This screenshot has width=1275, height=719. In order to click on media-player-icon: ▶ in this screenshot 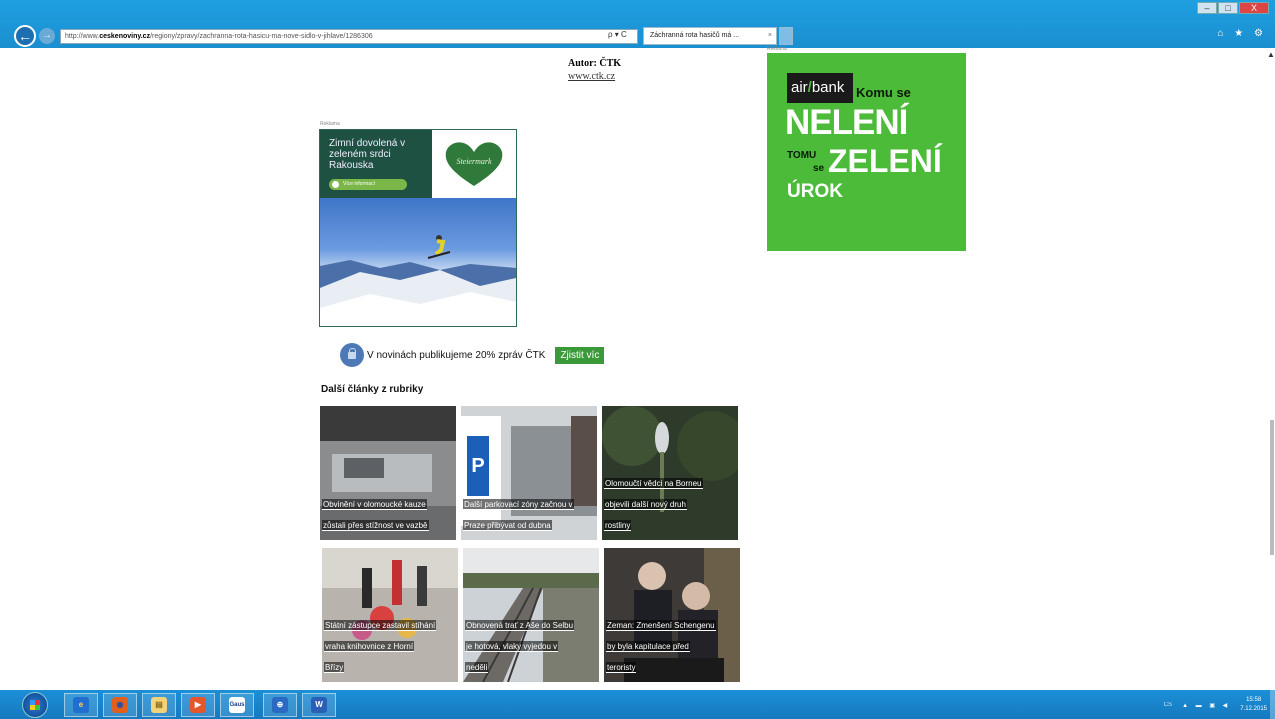, I will do `click(198, 705)`.